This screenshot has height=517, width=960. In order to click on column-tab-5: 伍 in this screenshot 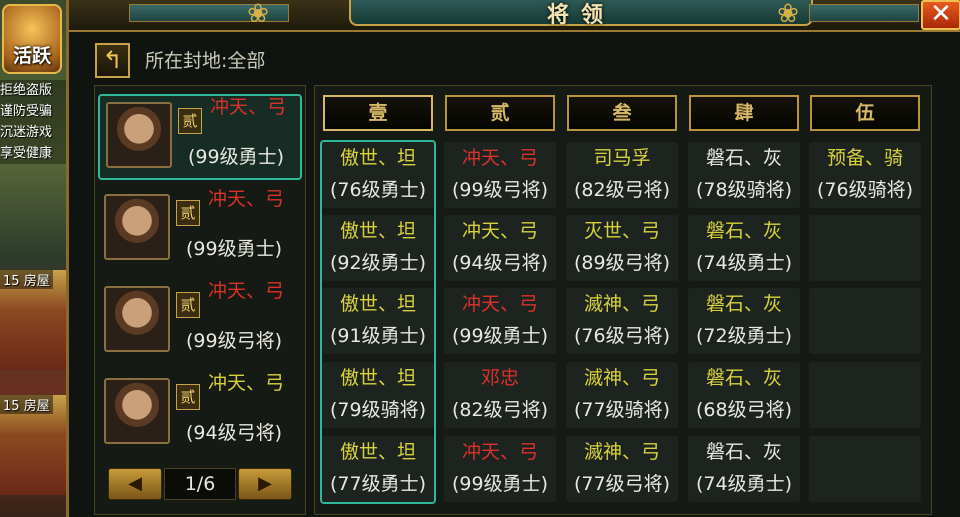, I will do `click(865, 113)`.